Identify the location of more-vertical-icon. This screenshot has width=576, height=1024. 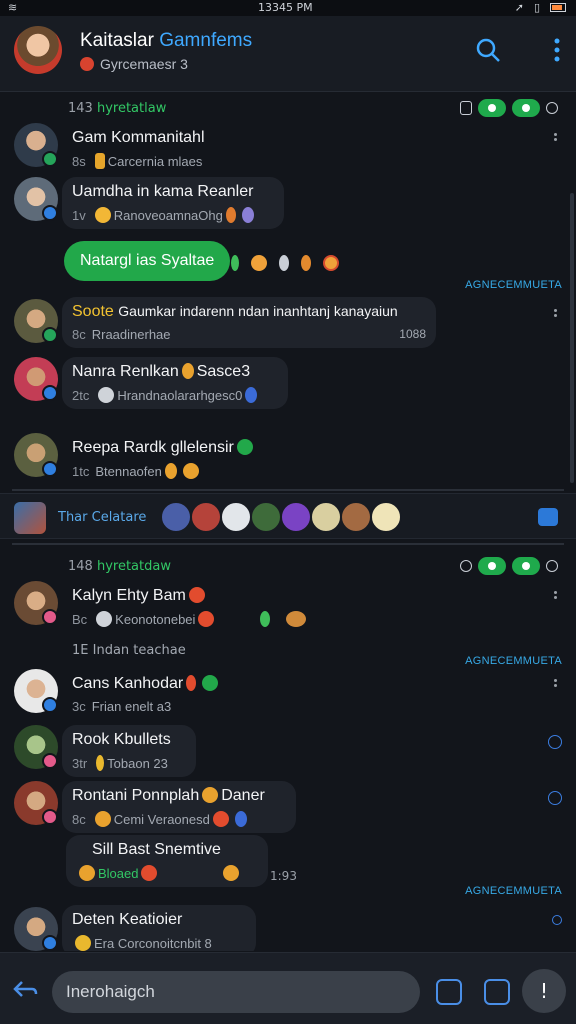
(557, 50).